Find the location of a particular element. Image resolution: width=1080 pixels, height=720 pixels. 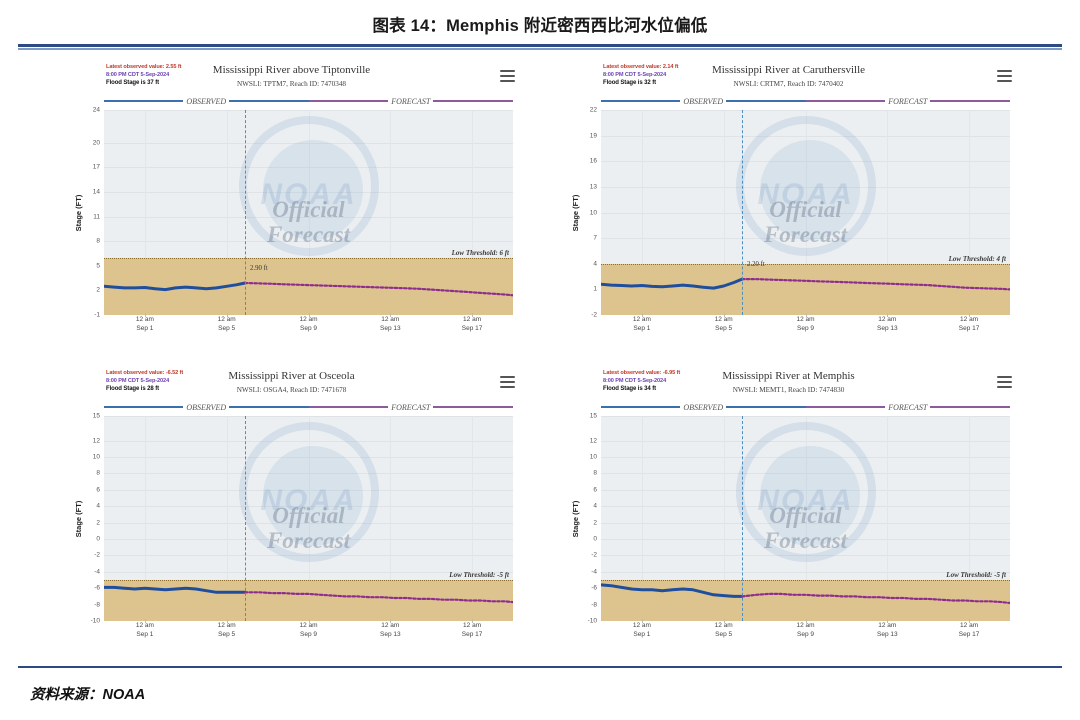

y-tick-label: 15 is located at coordinates (593, 416).